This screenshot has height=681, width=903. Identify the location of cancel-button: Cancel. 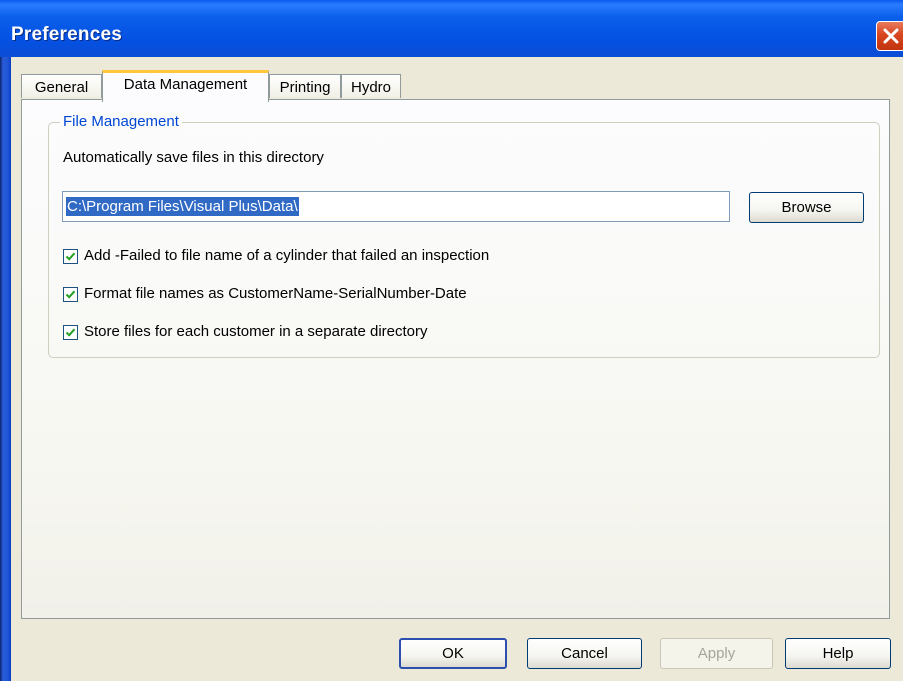
(584, 653).